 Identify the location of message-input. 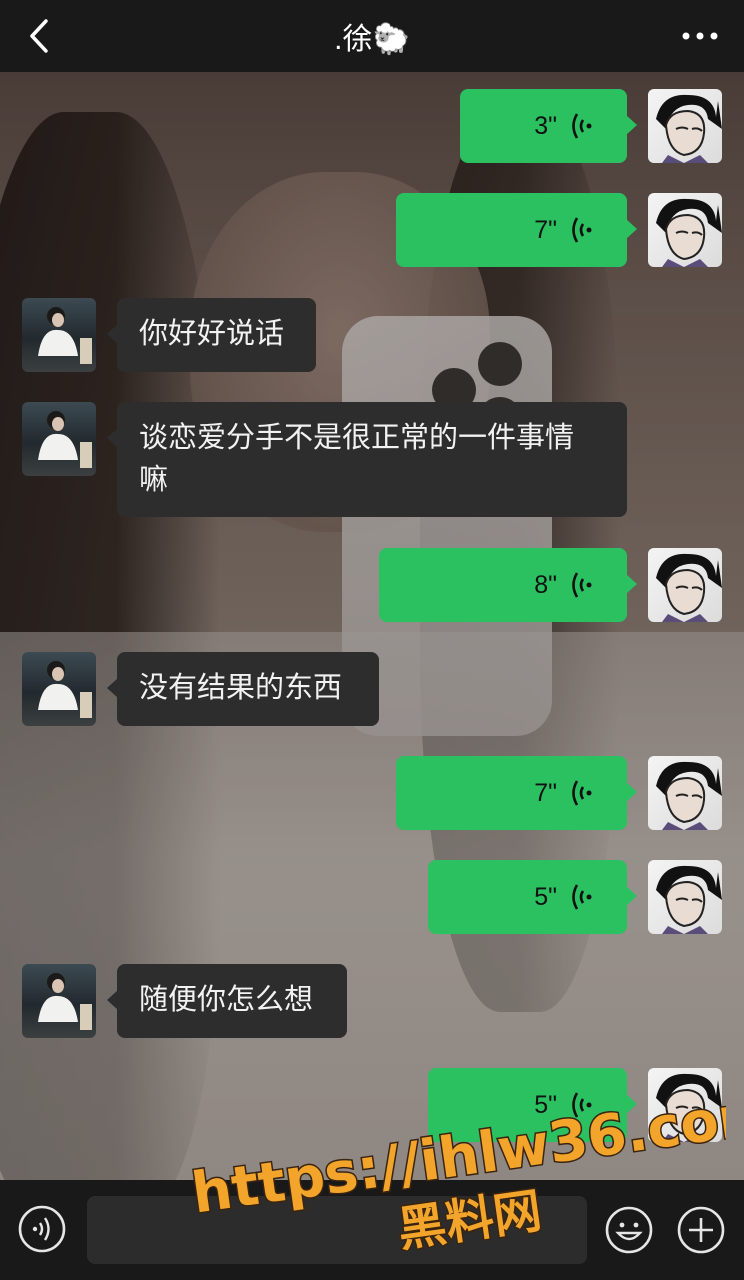
(337, 1230).